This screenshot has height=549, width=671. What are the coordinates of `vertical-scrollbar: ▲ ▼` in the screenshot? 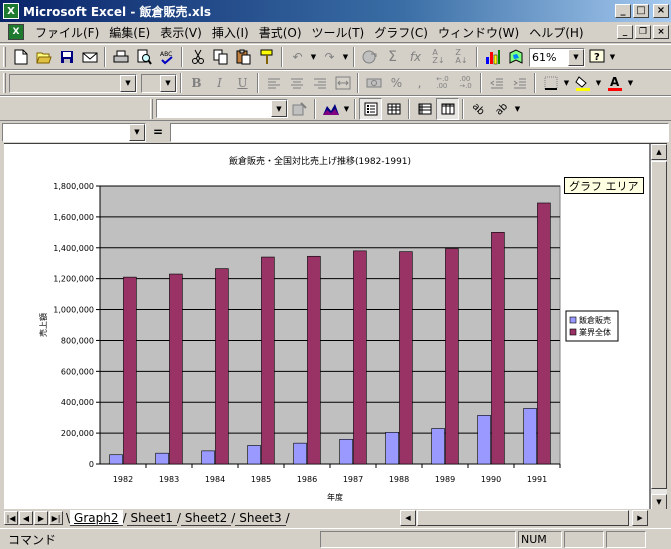 It's located at (659, 327).